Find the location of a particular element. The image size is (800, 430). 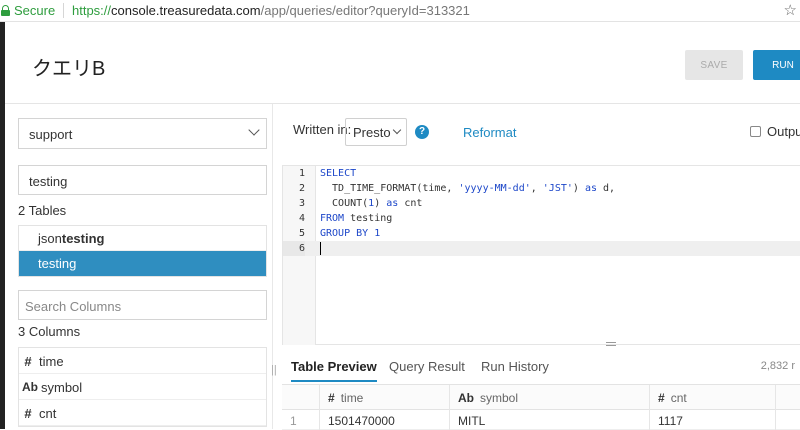

checkbox-icon is located at coordinates (755, 131).